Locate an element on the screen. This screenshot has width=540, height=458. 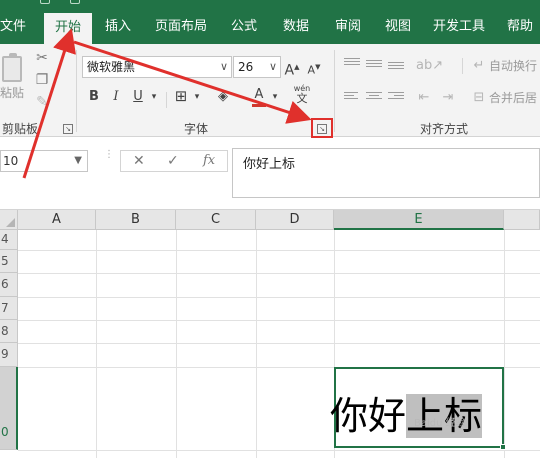
orientation-icon: ab↗ is located at coordinates (429, 66).